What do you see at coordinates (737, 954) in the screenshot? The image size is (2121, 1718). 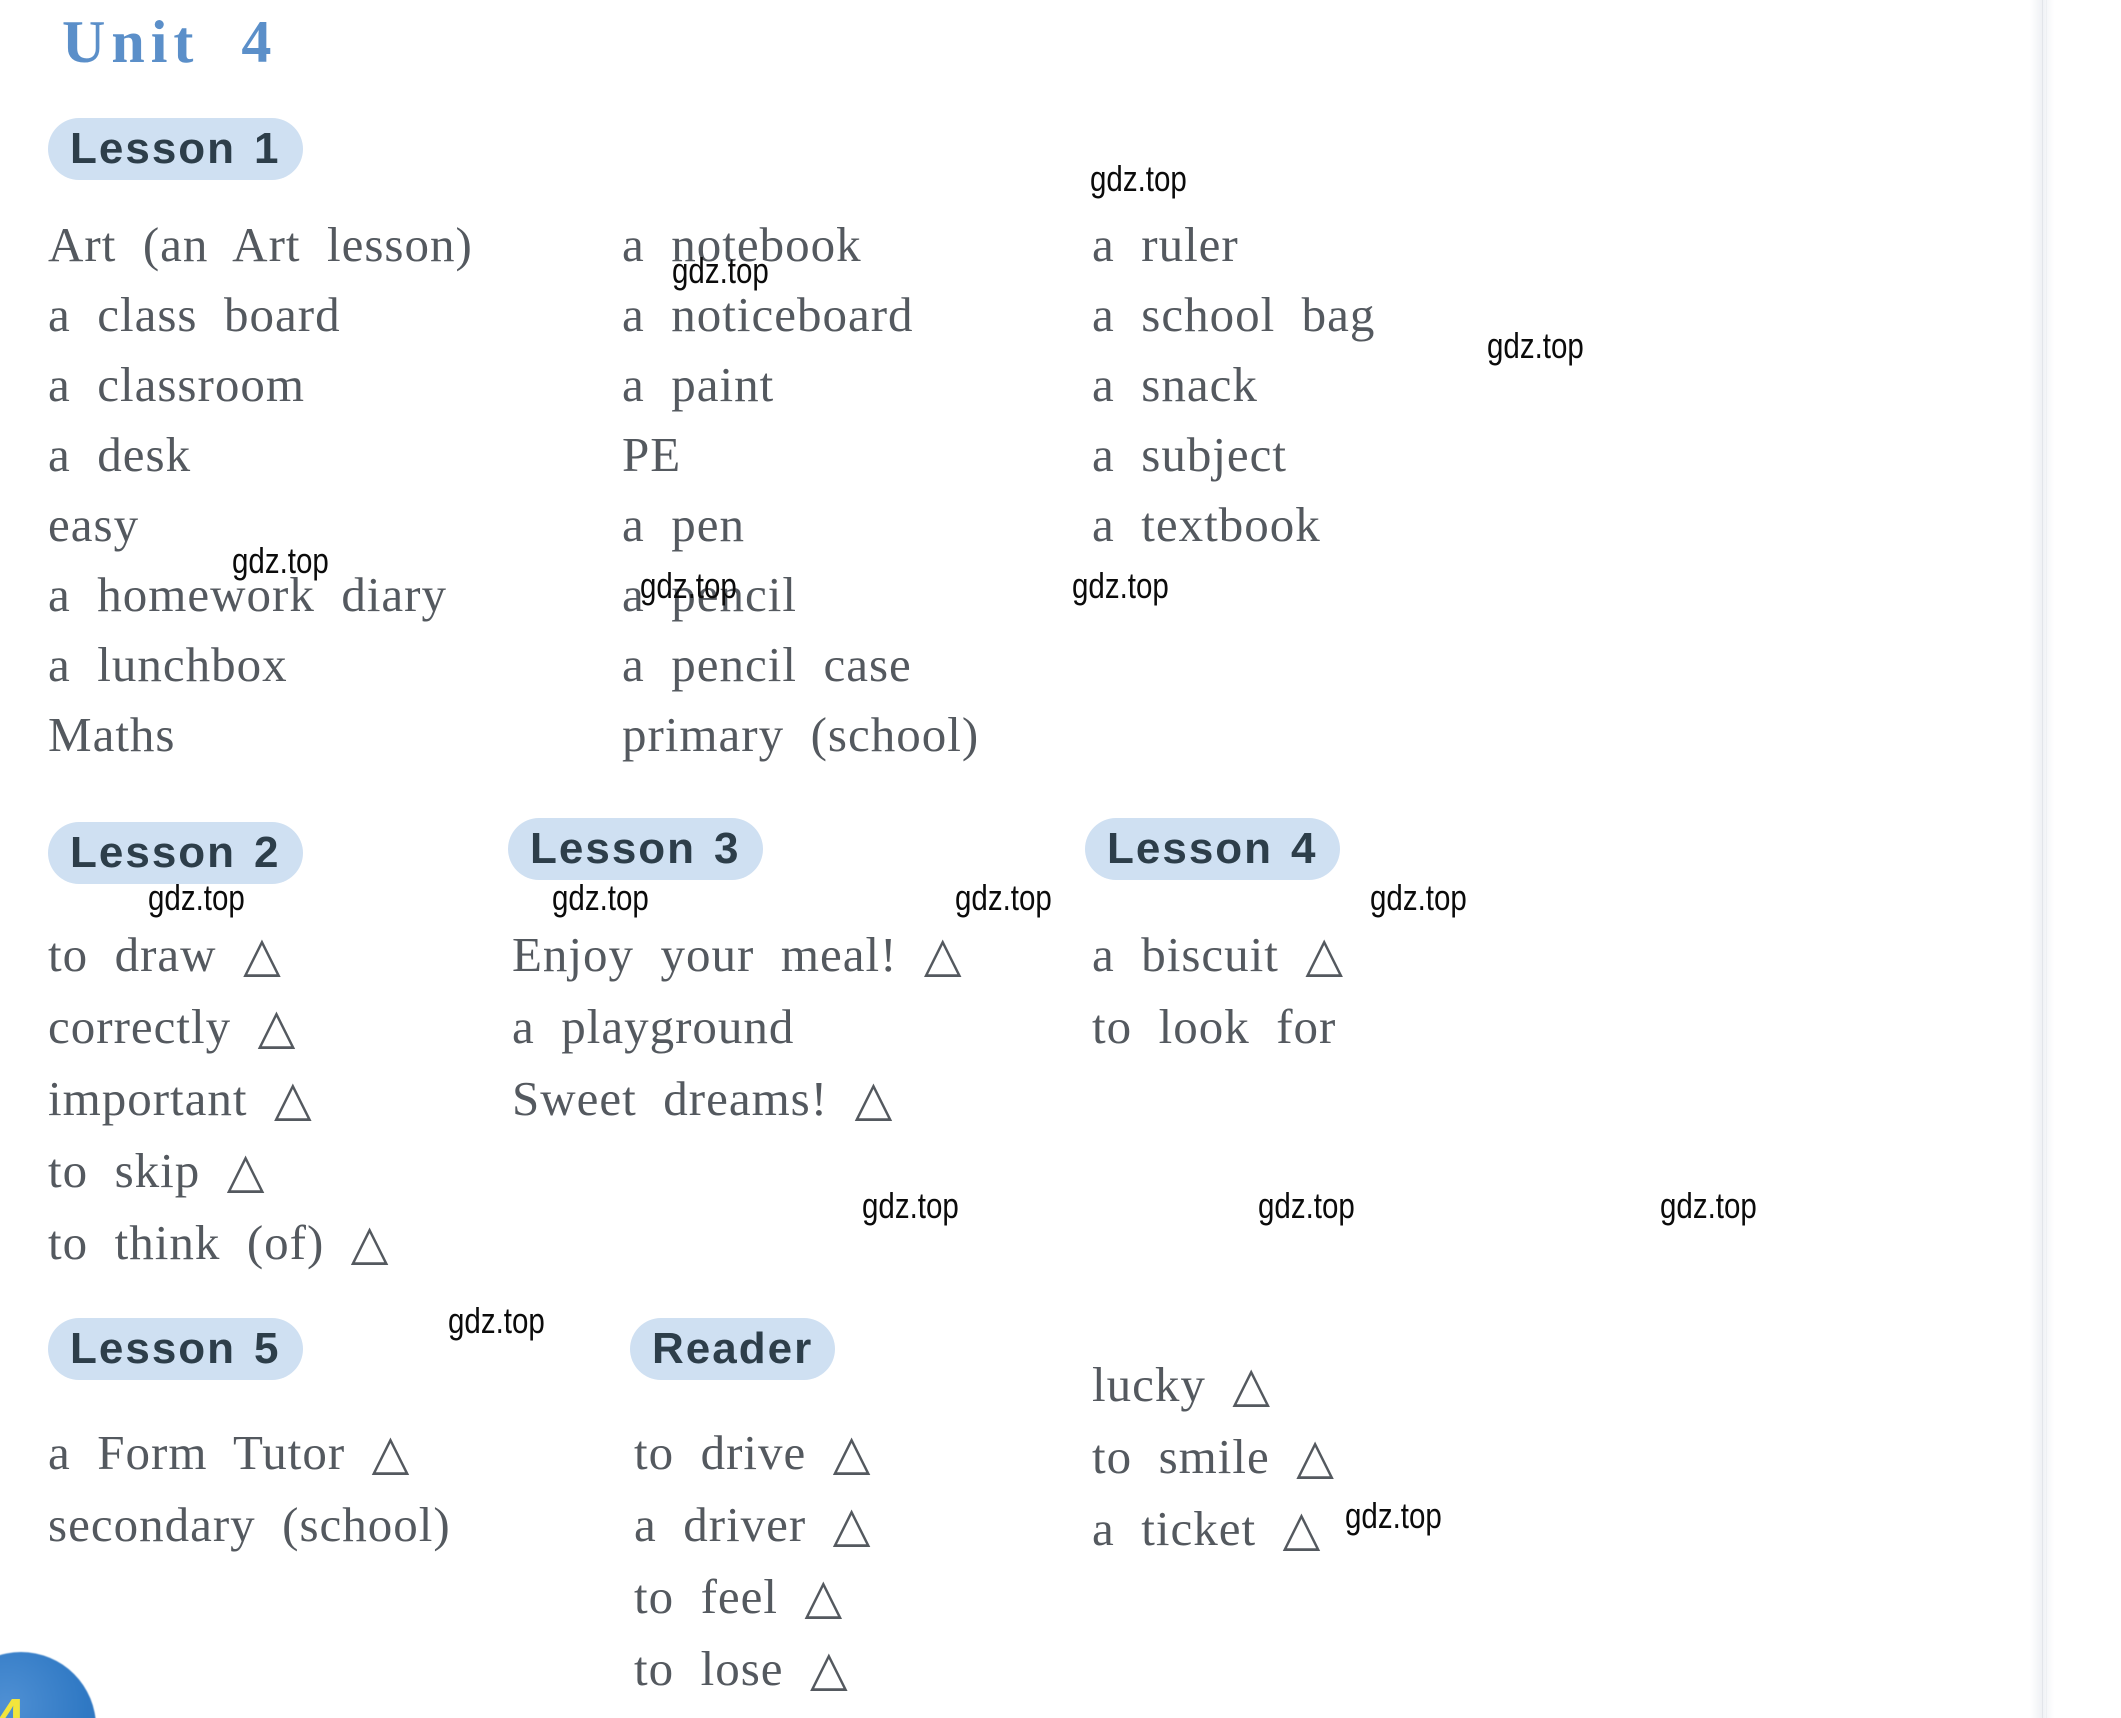 I see `vocab-item: Enjoy your meal! △` at bounding box center [737, 954].